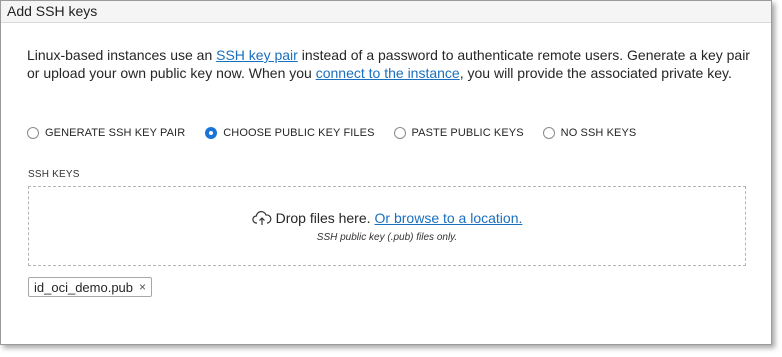  I want to click on ssh-keys-label: SSH KEYS, so click(54, 174).